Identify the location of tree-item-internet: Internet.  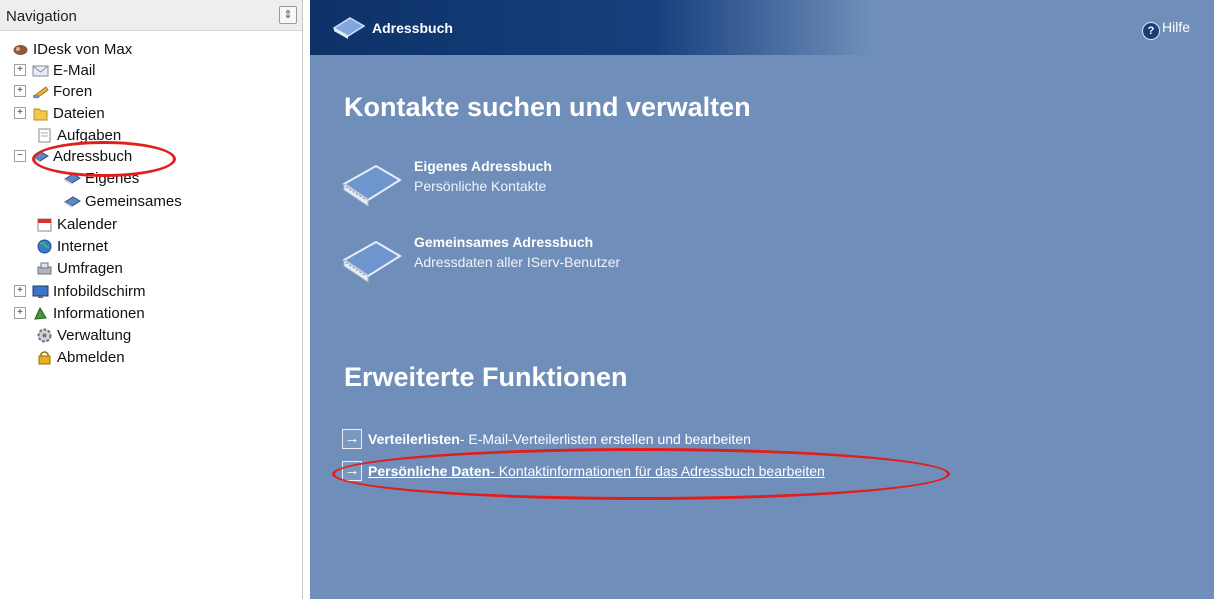
(72, 246).